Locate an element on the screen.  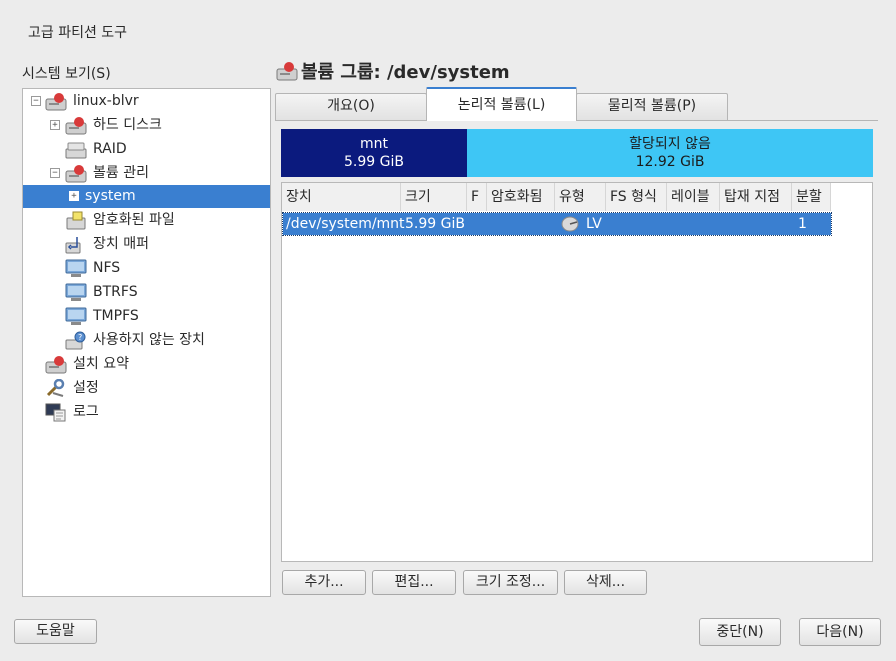
tree-item-device-mapper: 장치 매퍼 is located at coordinates (146, 244).